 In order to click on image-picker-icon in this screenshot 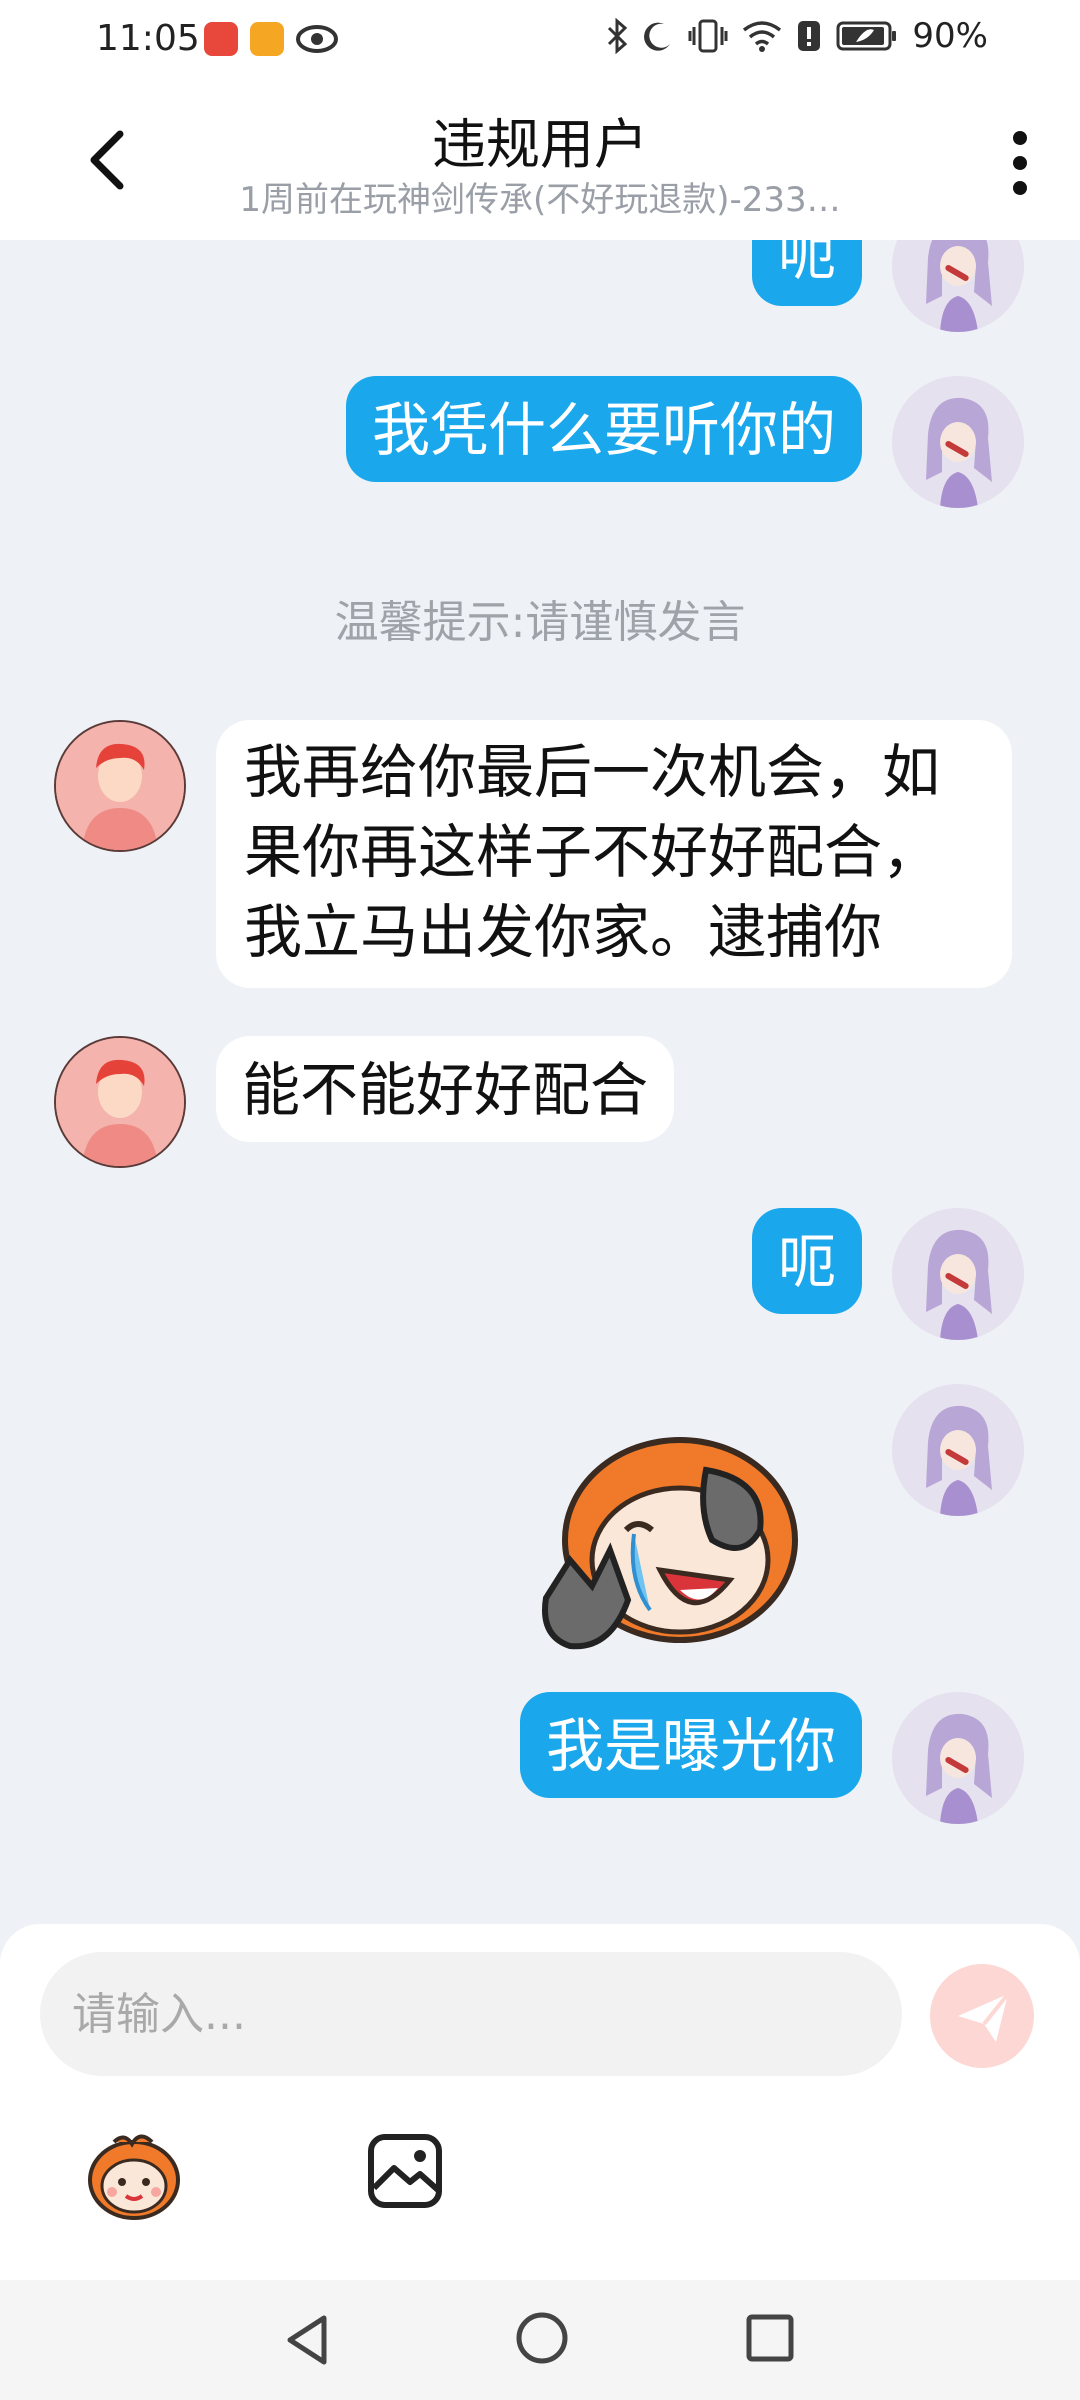, I will do `click(405, 2171)`.